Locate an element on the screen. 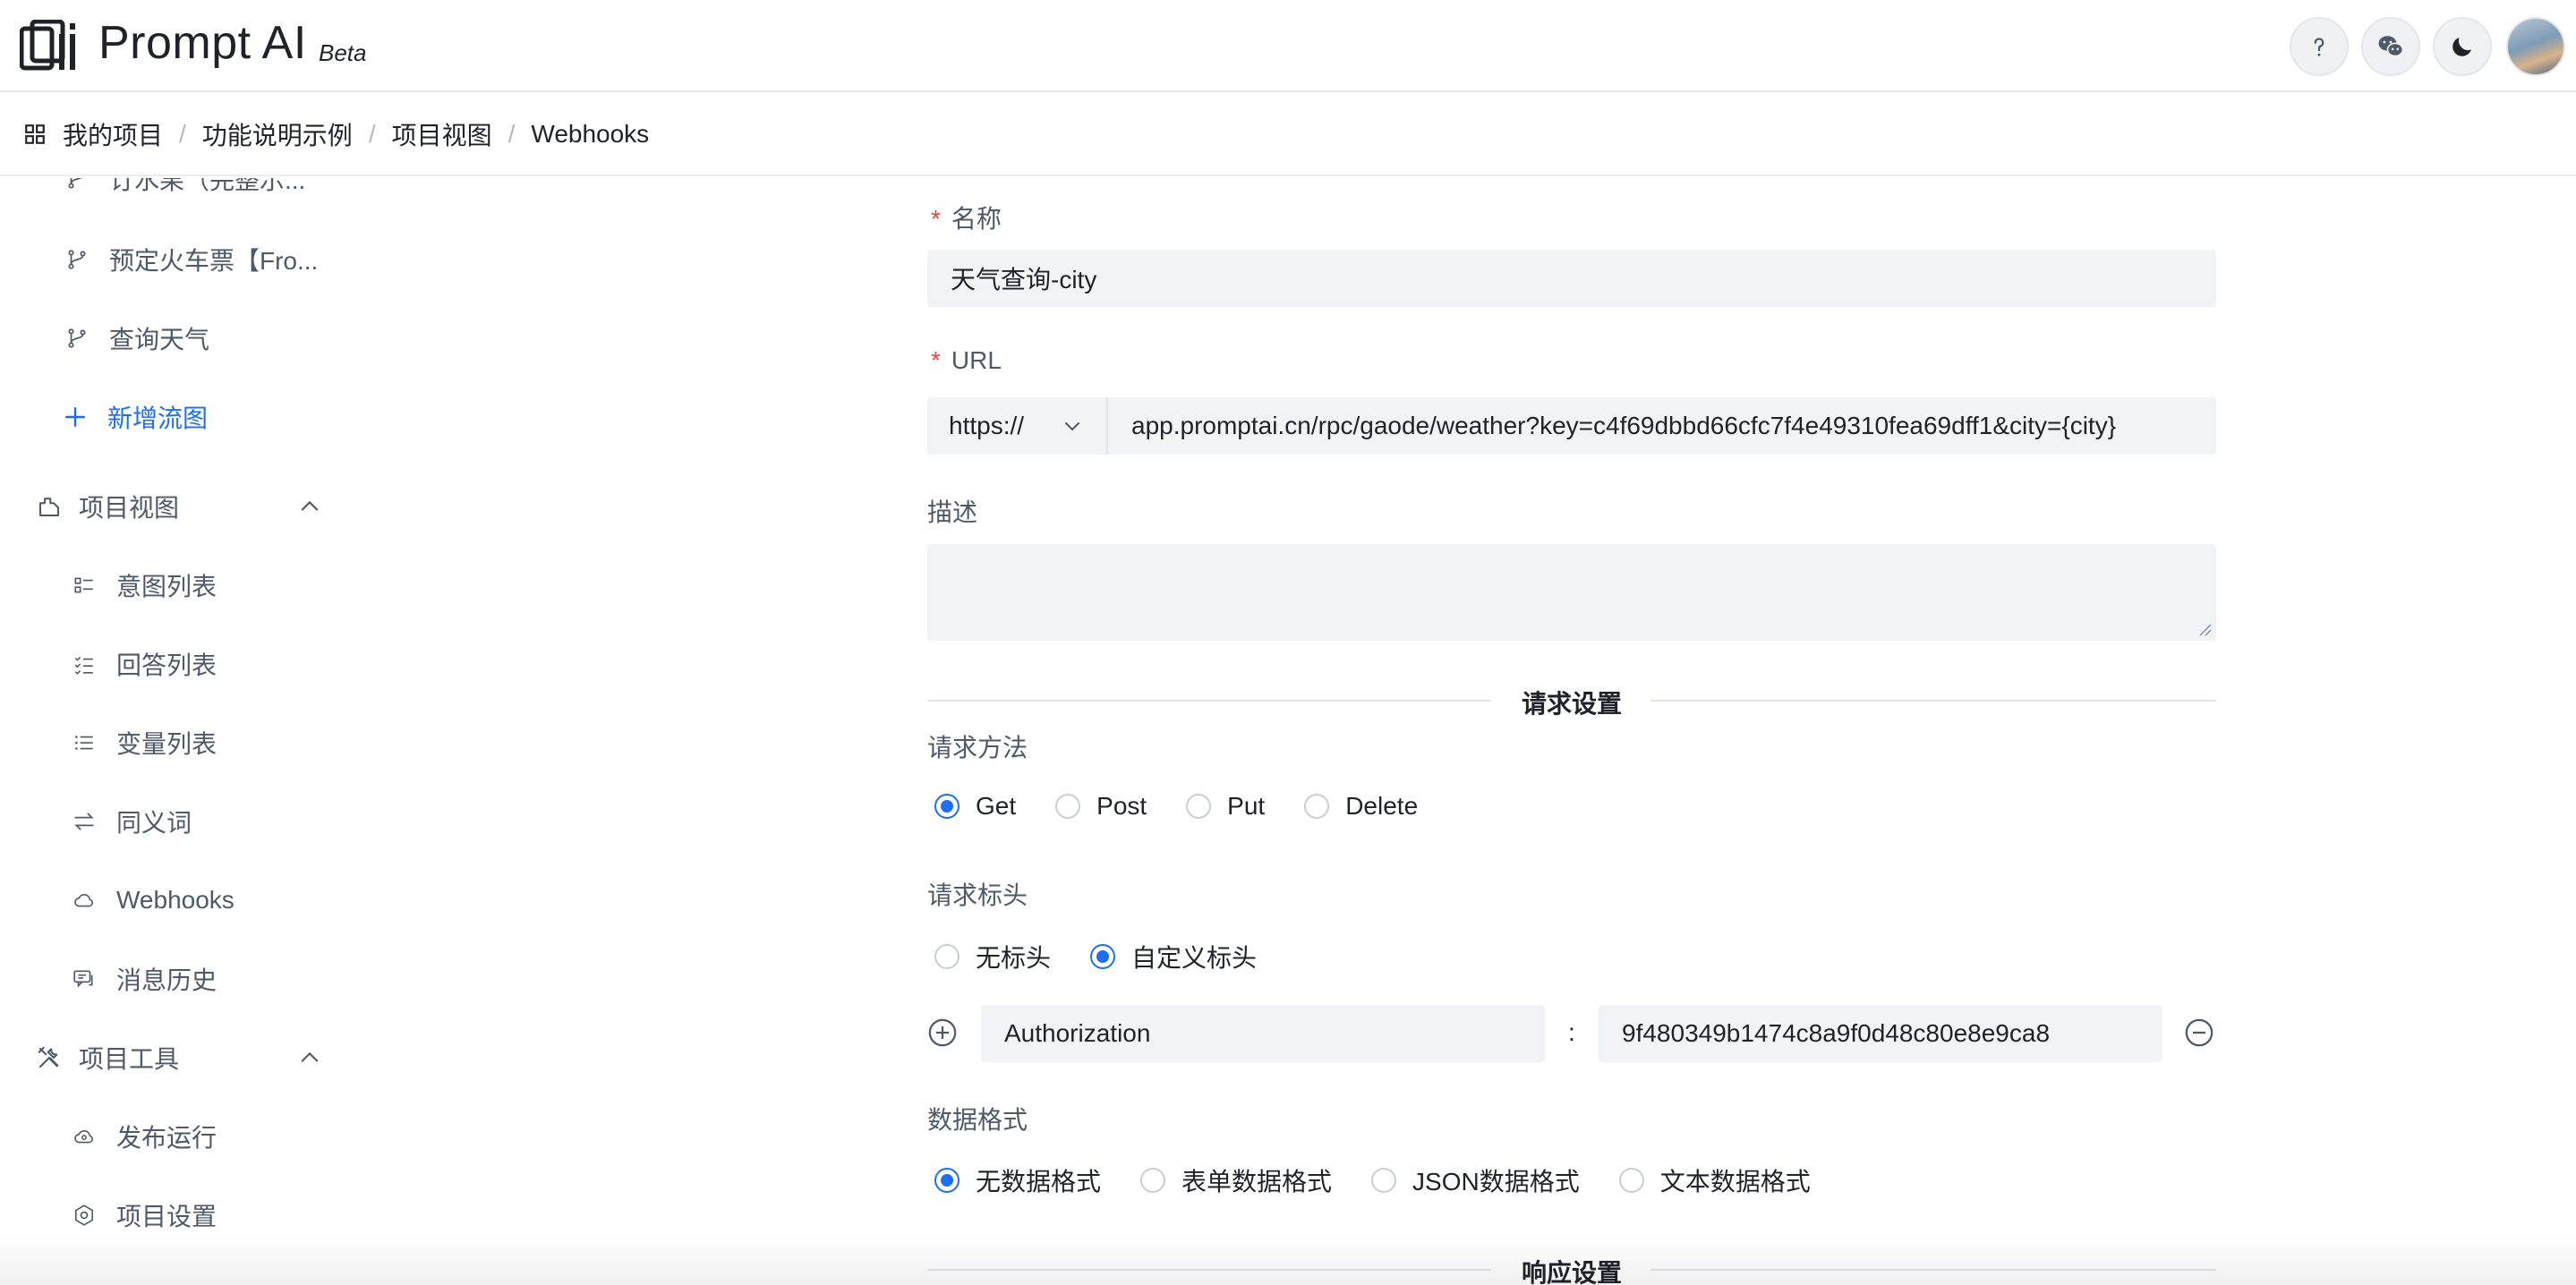  sidebar-item-webhooks: Webhooks is located at coordinates (153, 900).